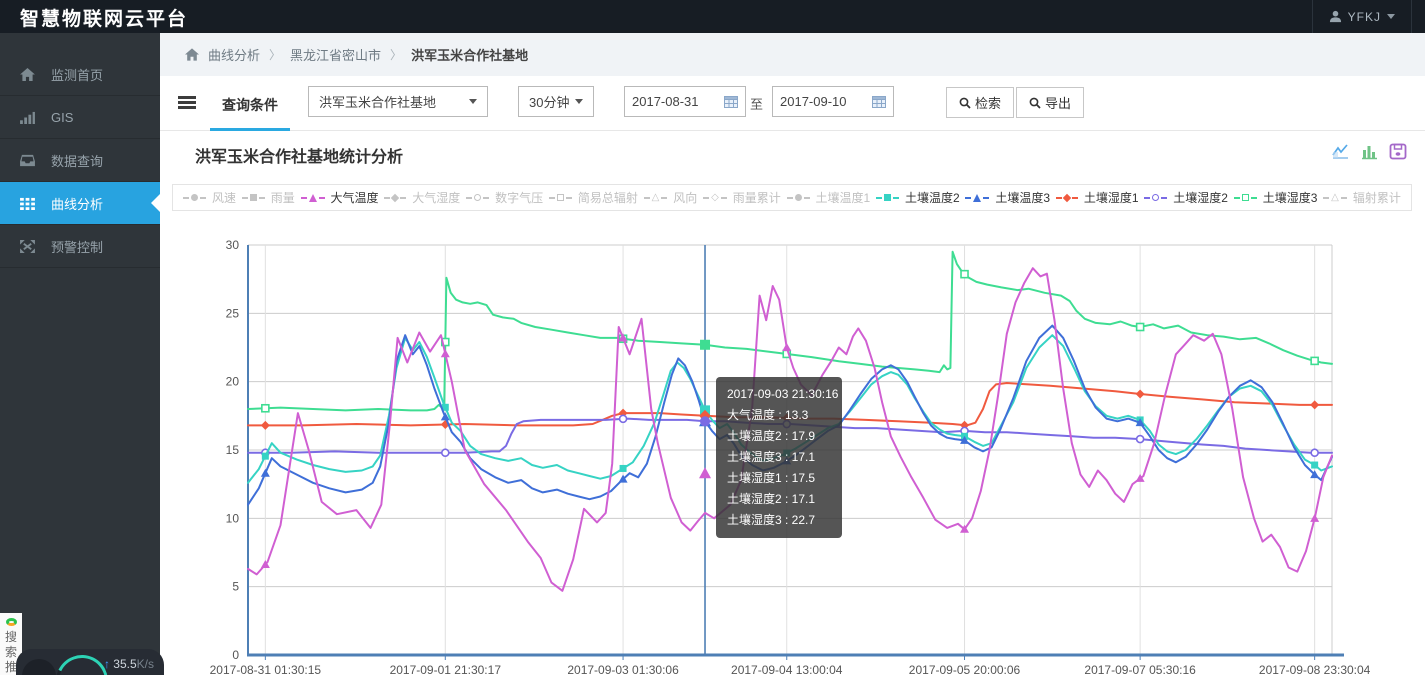 This screenshot has height=675, width=1425. Describe the element at coordinates (339, 197) in the screenshot. I see `legend-item-大气温度: 大气温度` at that location.